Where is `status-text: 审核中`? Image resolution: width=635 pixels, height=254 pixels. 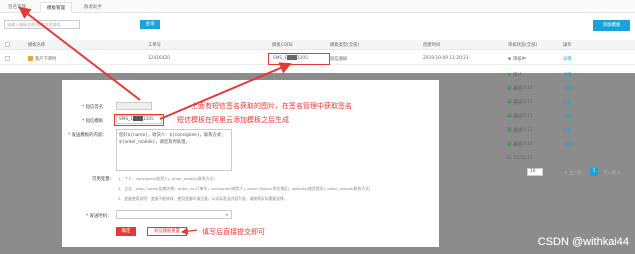
status-text: 审核中 is located at coordinates (519, 59).